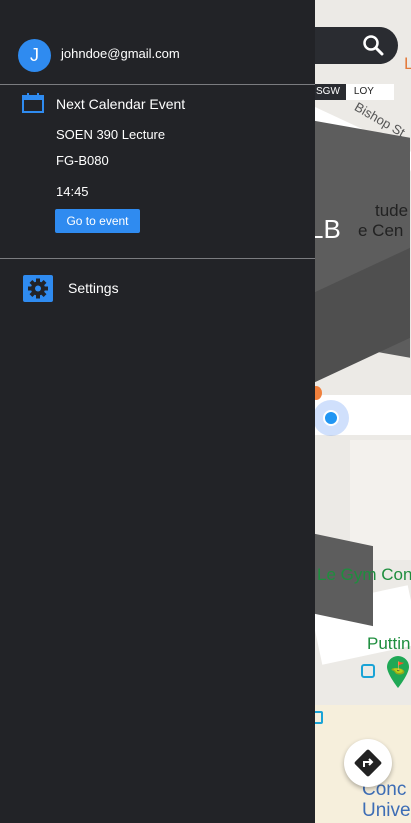 Image resolution: width=411 pixels, height=823 pixels. What do you see at coordinates (368, 671) in the screenshot?
I see `bus-stop-icon` at bounding box center [368, 671].